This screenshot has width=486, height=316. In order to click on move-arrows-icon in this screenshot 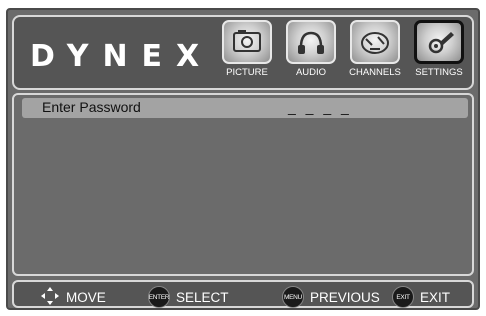, I will do `click(50, 297)`.